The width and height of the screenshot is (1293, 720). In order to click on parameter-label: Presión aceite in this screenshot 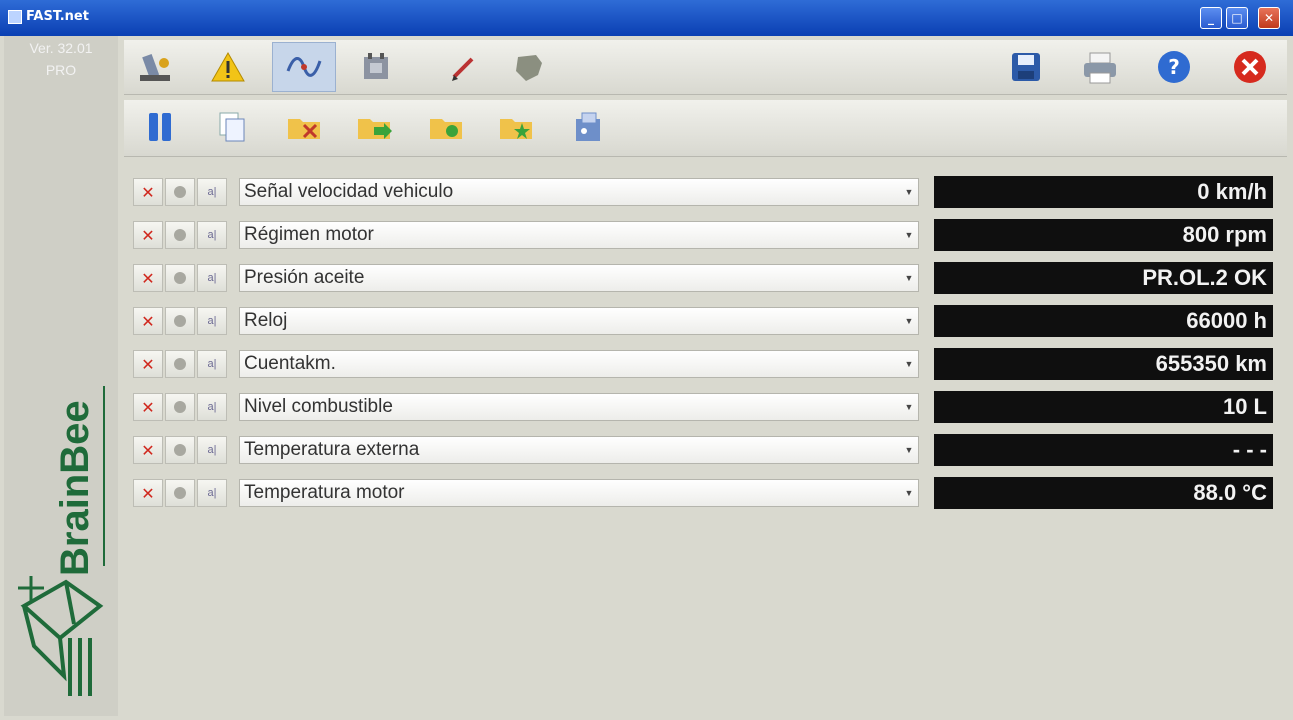, I will do `click(304, 277)`.